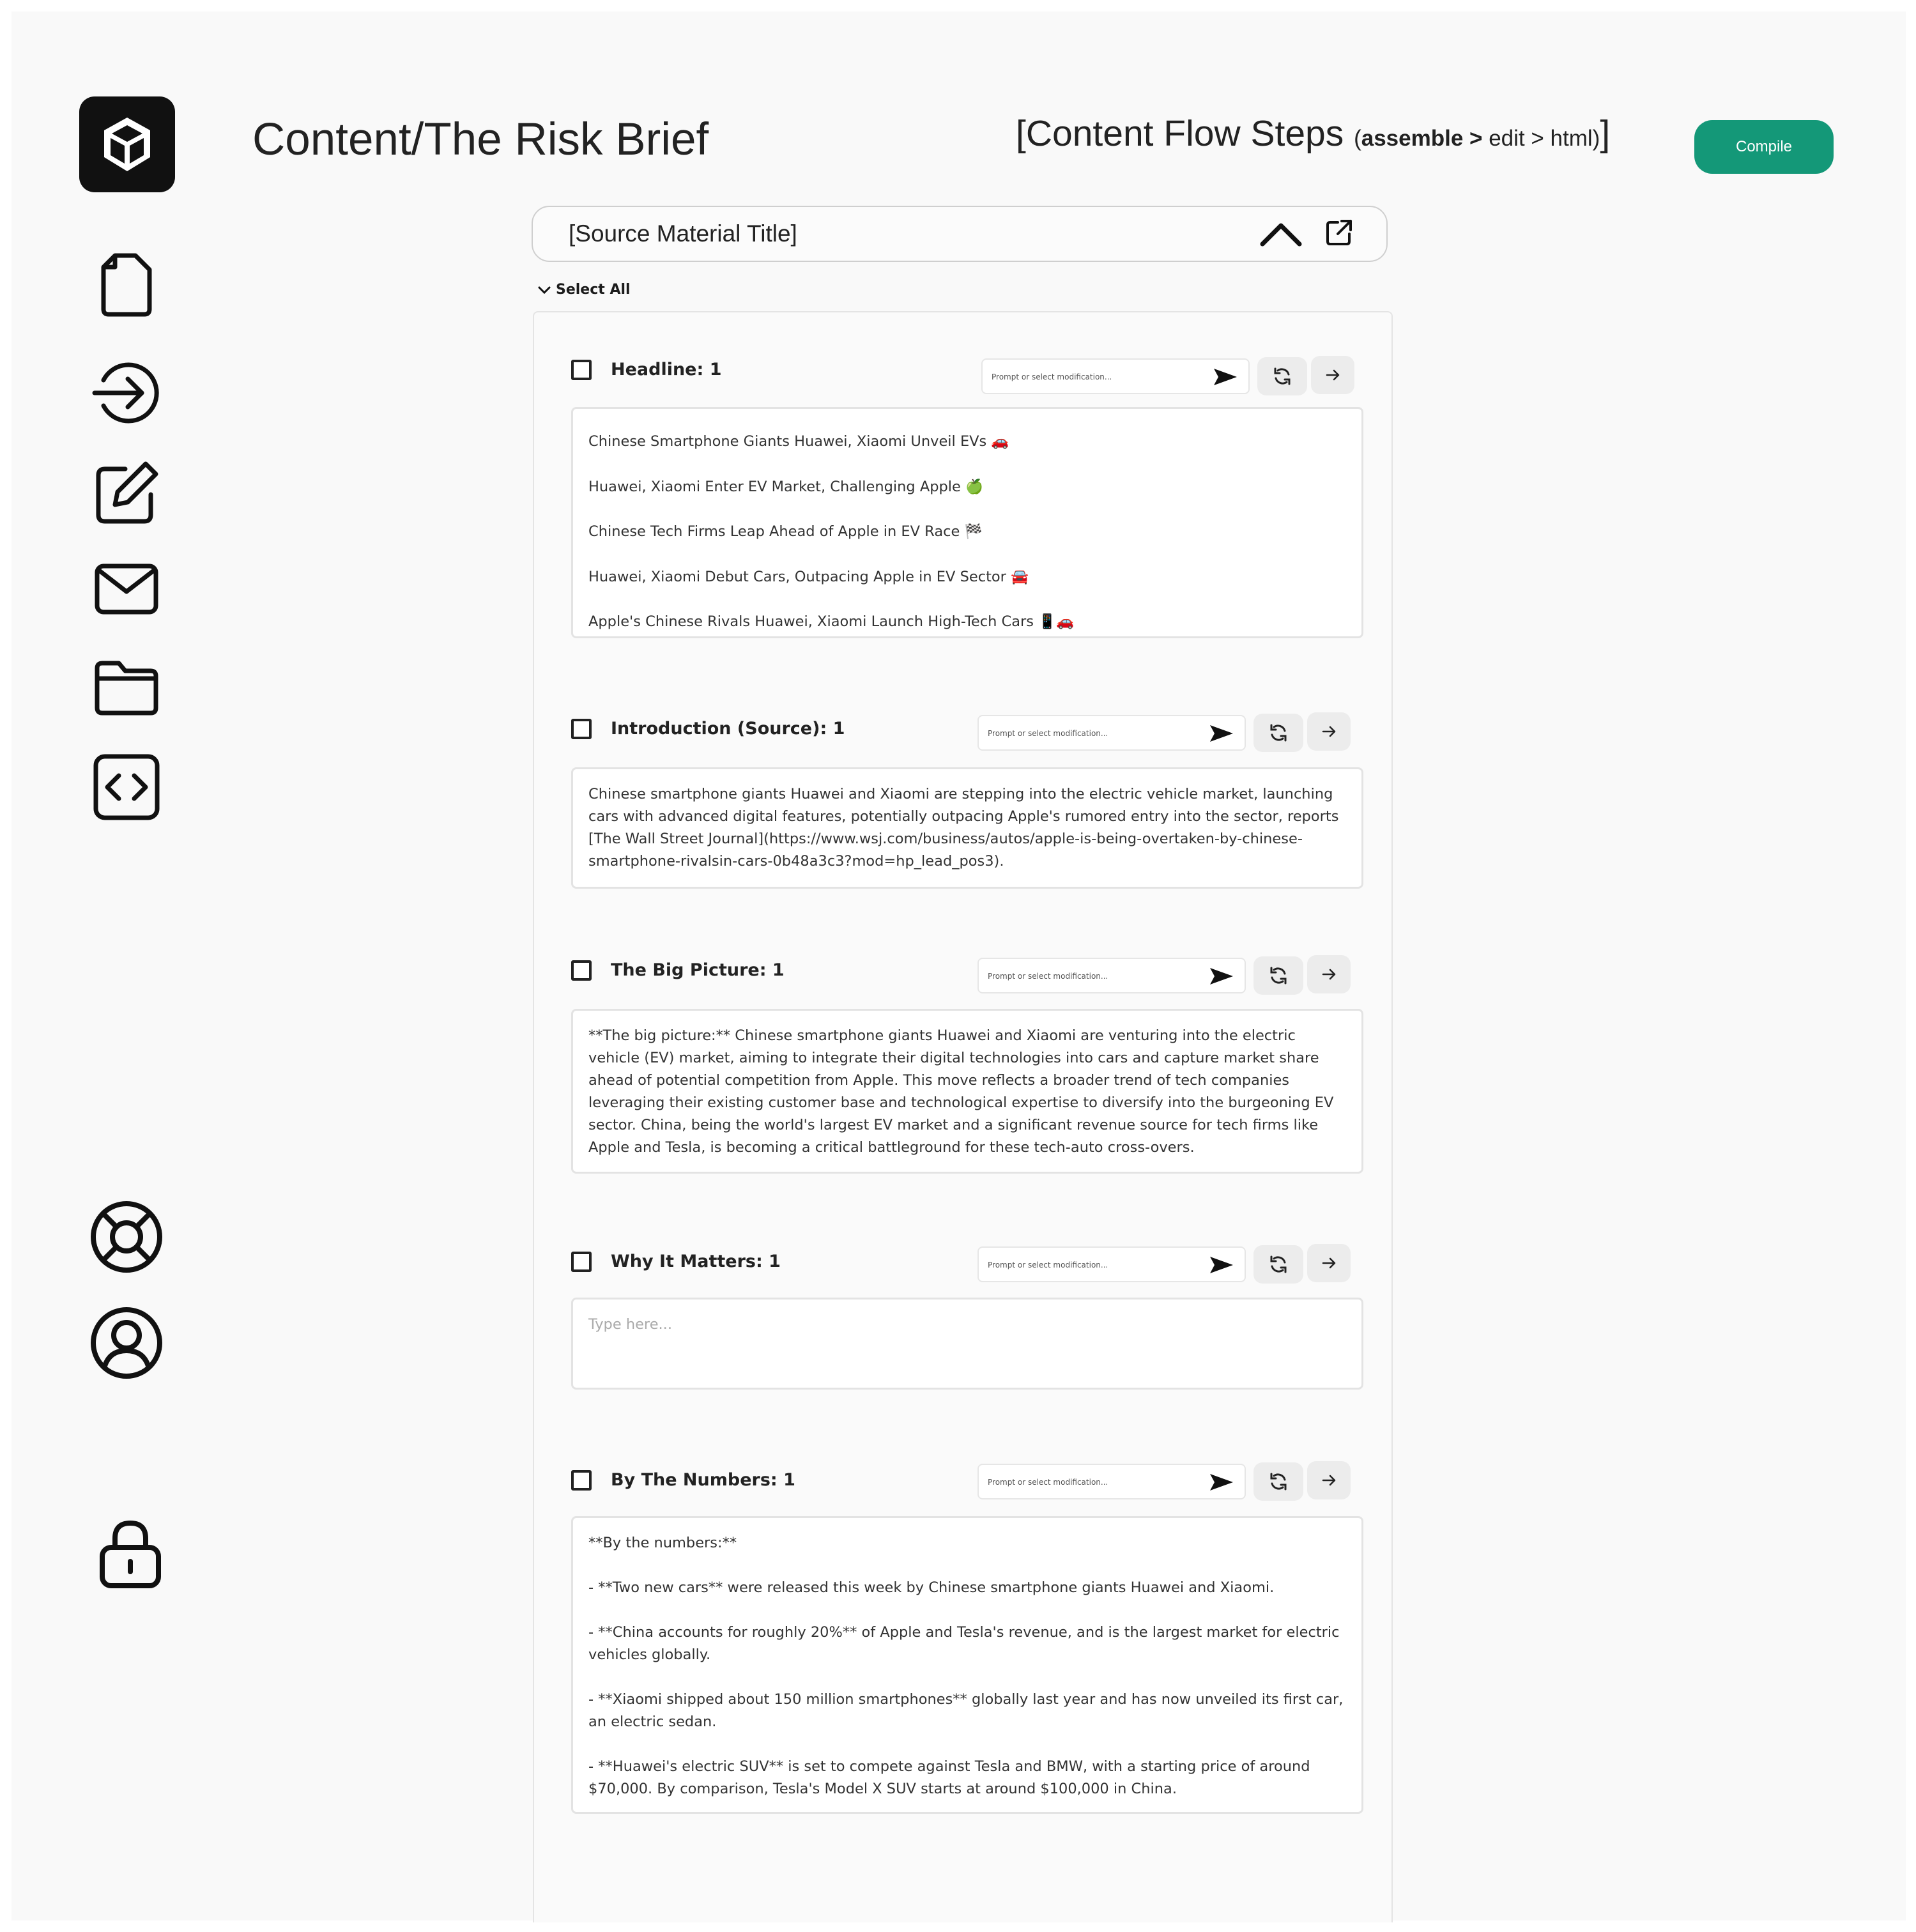 Image resolution: width=1916 pixels, height=1932 pixels. Describe the element at coordinates (581, 970) in the screenshot. I see `big-picture-checkbox` at that location.